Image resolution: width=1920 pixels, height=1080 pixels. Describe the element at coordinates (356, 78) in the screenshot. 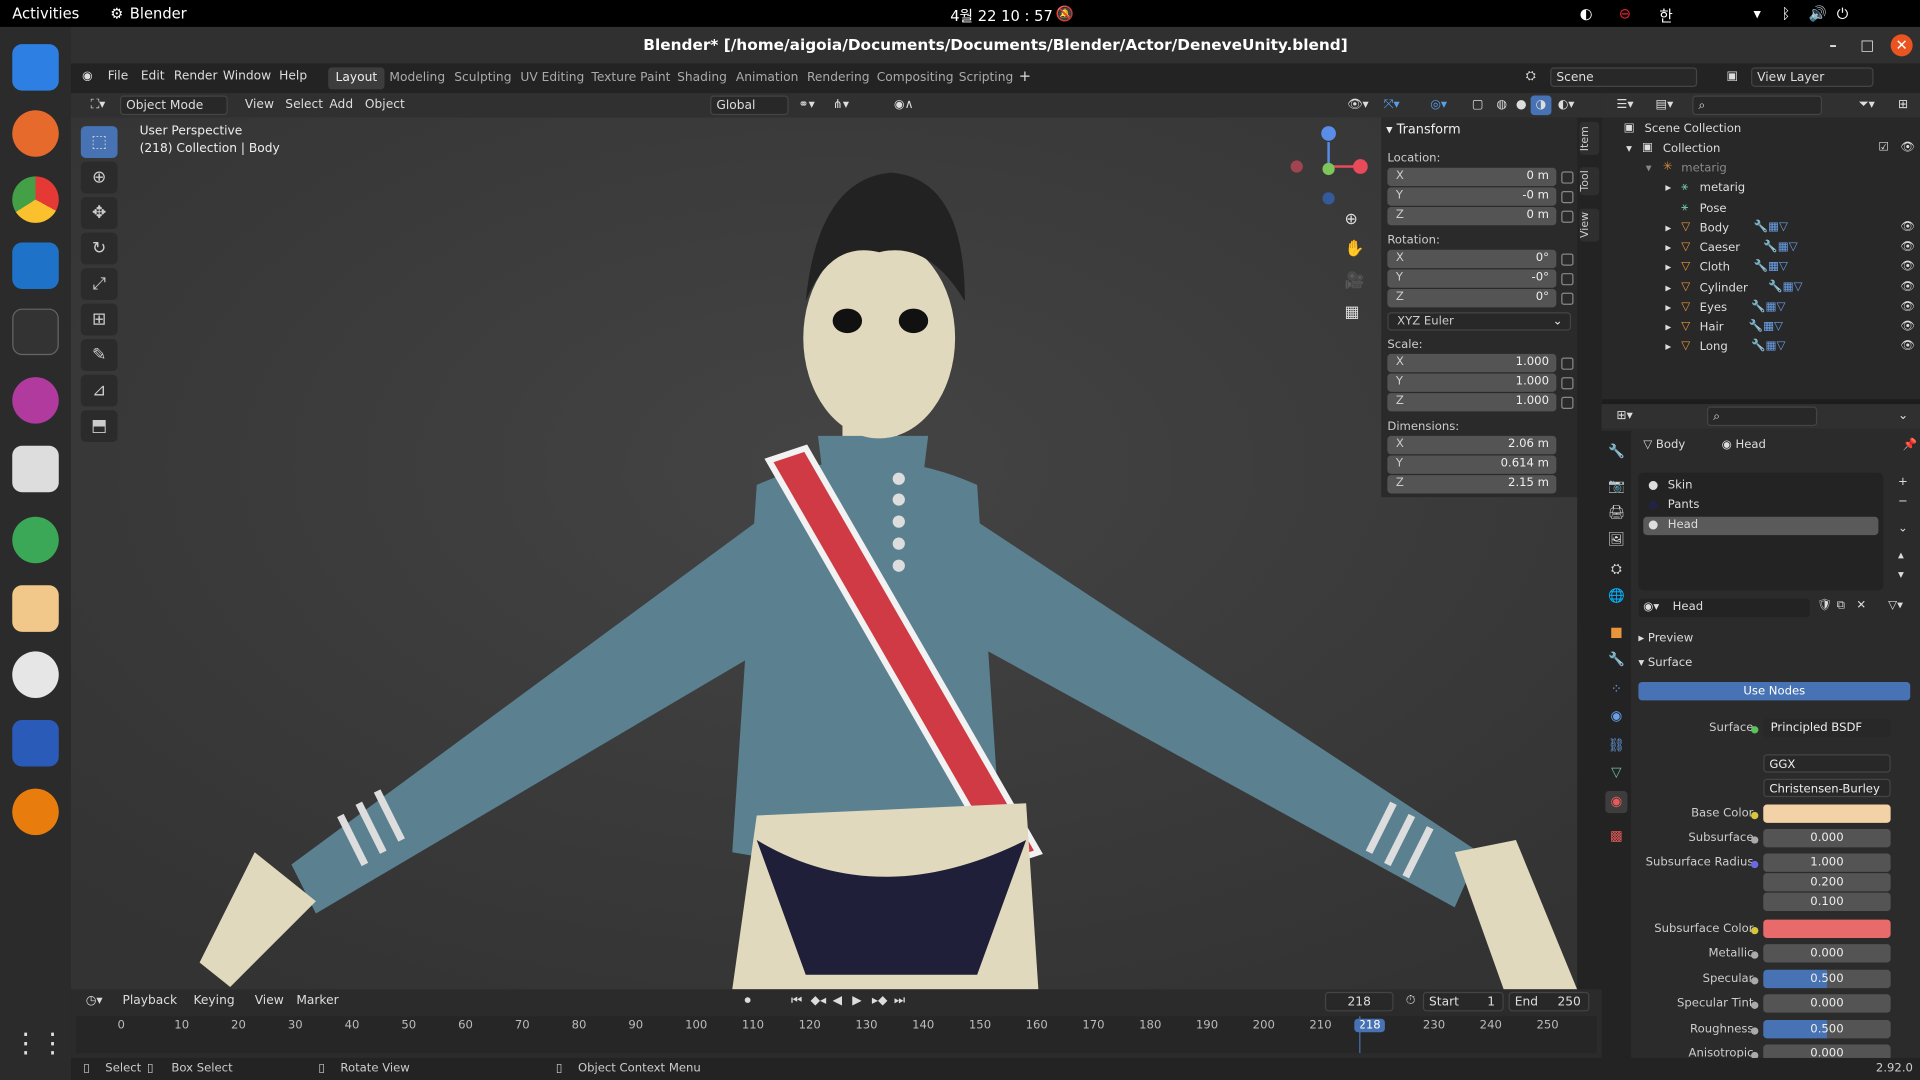

I see `tab-layout: Layout` at that location.